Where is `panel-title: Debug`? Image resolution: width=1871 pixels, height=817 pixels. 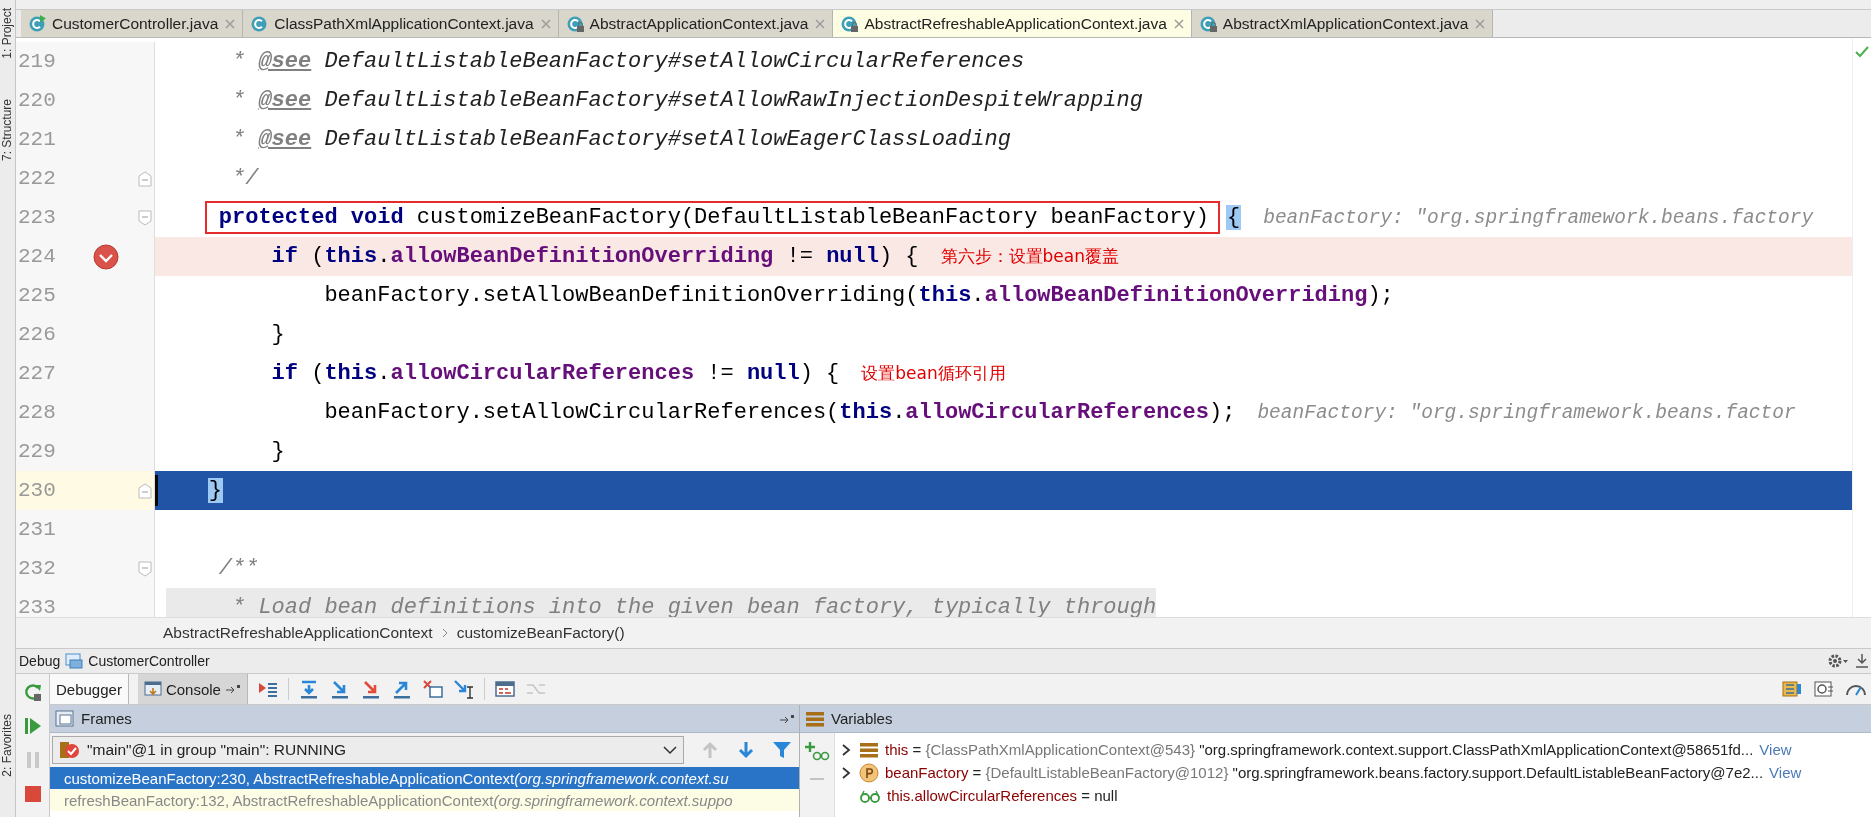 panel-title: Debug is located at coordinates (40, 661).